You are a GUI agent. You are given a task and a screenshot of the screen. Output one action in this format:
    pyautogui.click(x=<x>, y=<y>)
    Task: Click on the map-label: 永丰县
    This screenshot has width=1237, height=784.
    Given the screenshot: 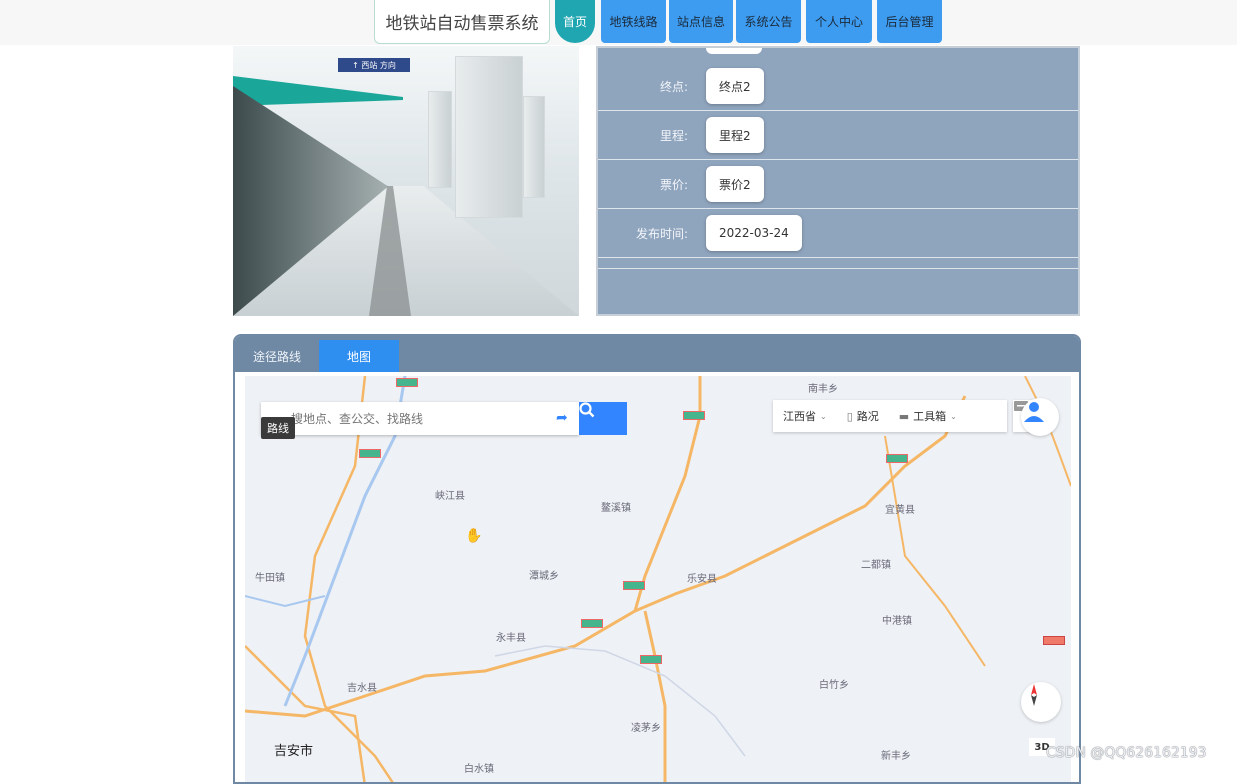 What is the action you would take?
    pyautogui.click(x=511, y=638)
    